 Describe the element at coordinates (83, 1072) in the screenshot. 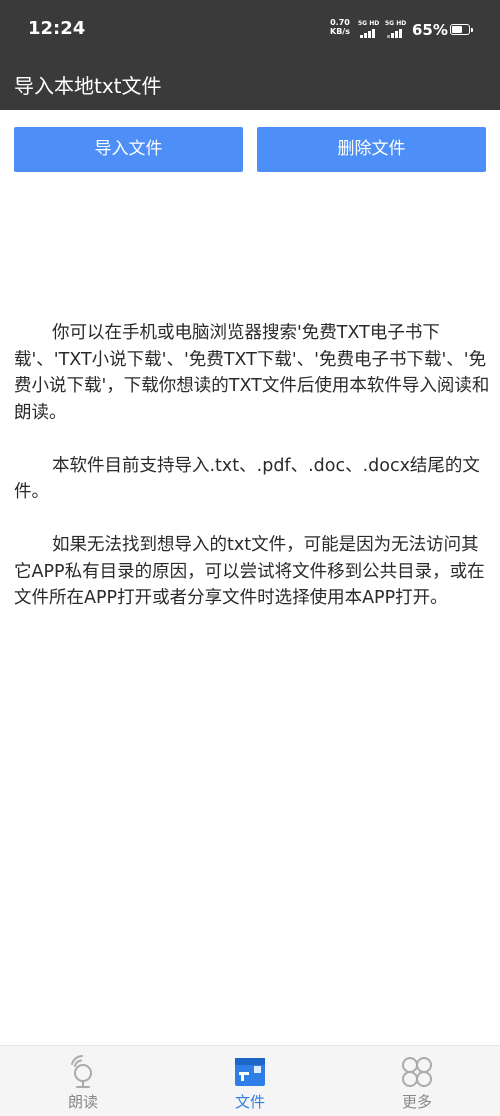

I see `read-aloud-icon` at that location.